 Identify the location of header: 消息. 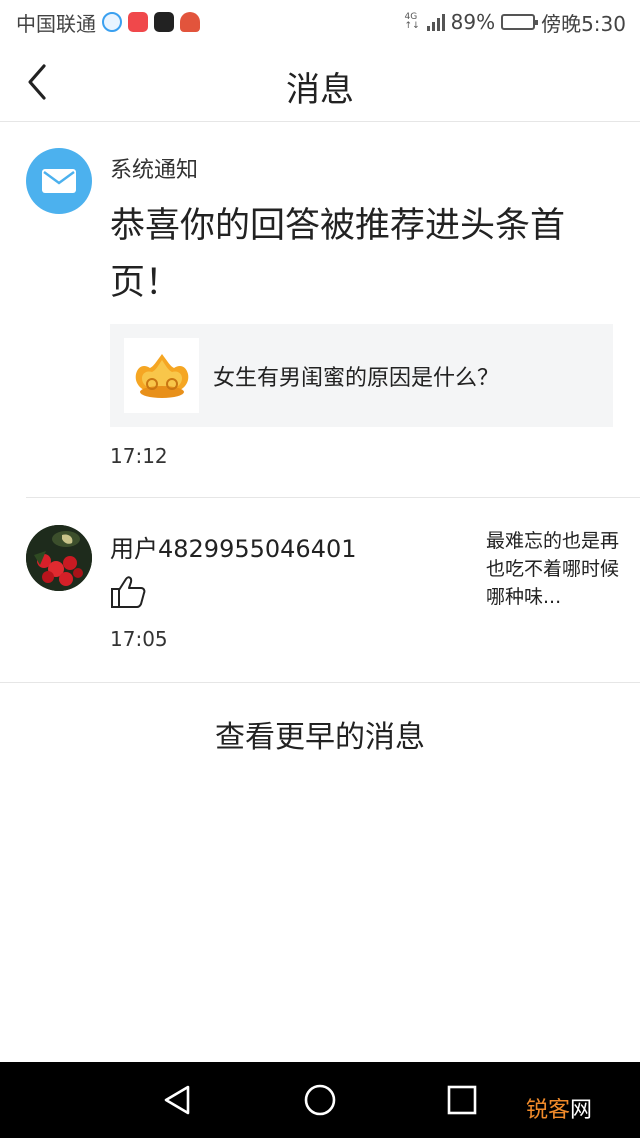
(320, 83).